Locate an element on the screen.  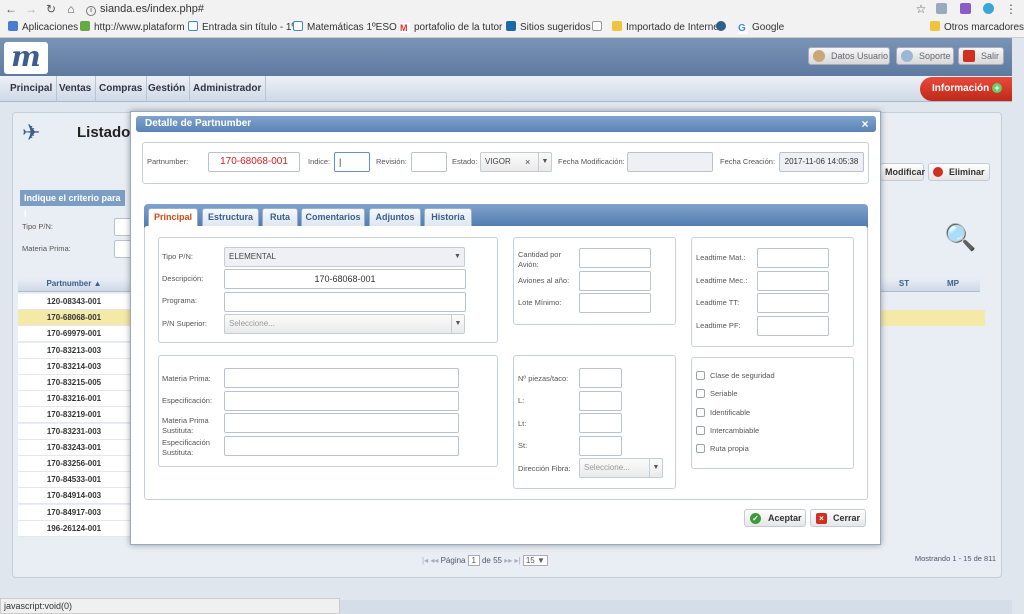
l-field is located at coordinates (600, 401).